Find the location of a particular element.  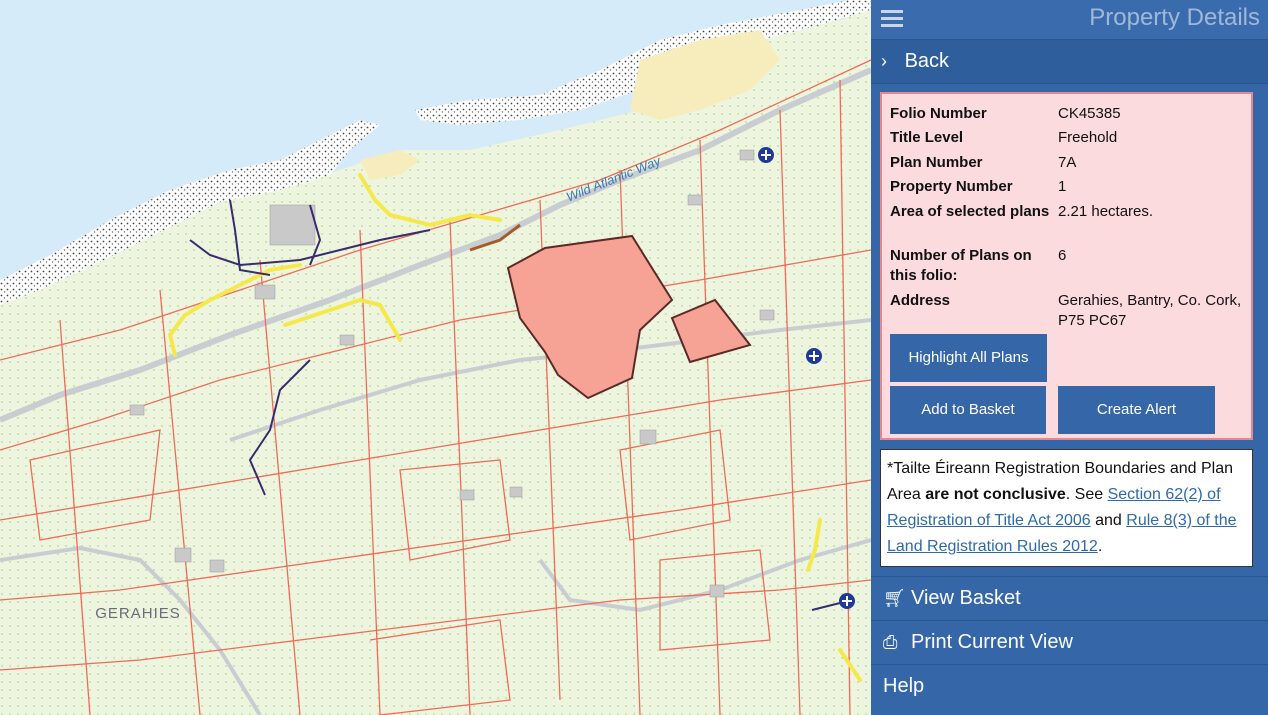

detail-value: Freehold is located at coordinates (1088, 137).